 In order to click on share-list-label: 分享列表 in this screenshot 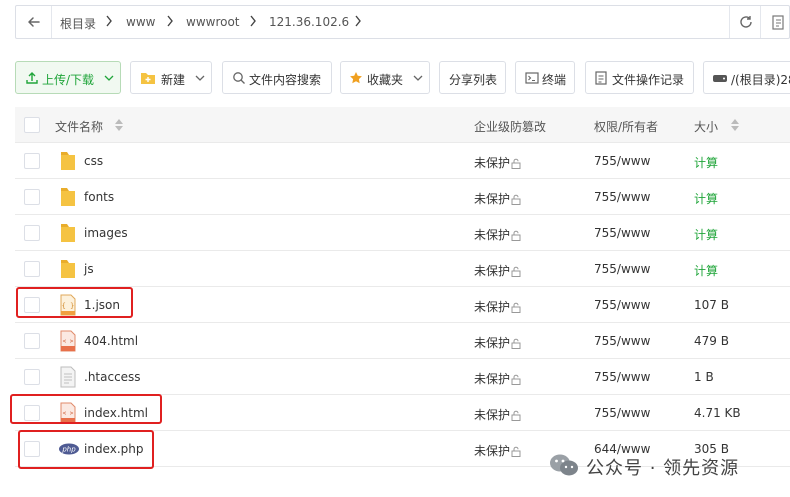, I will do `click(473, 80)`.